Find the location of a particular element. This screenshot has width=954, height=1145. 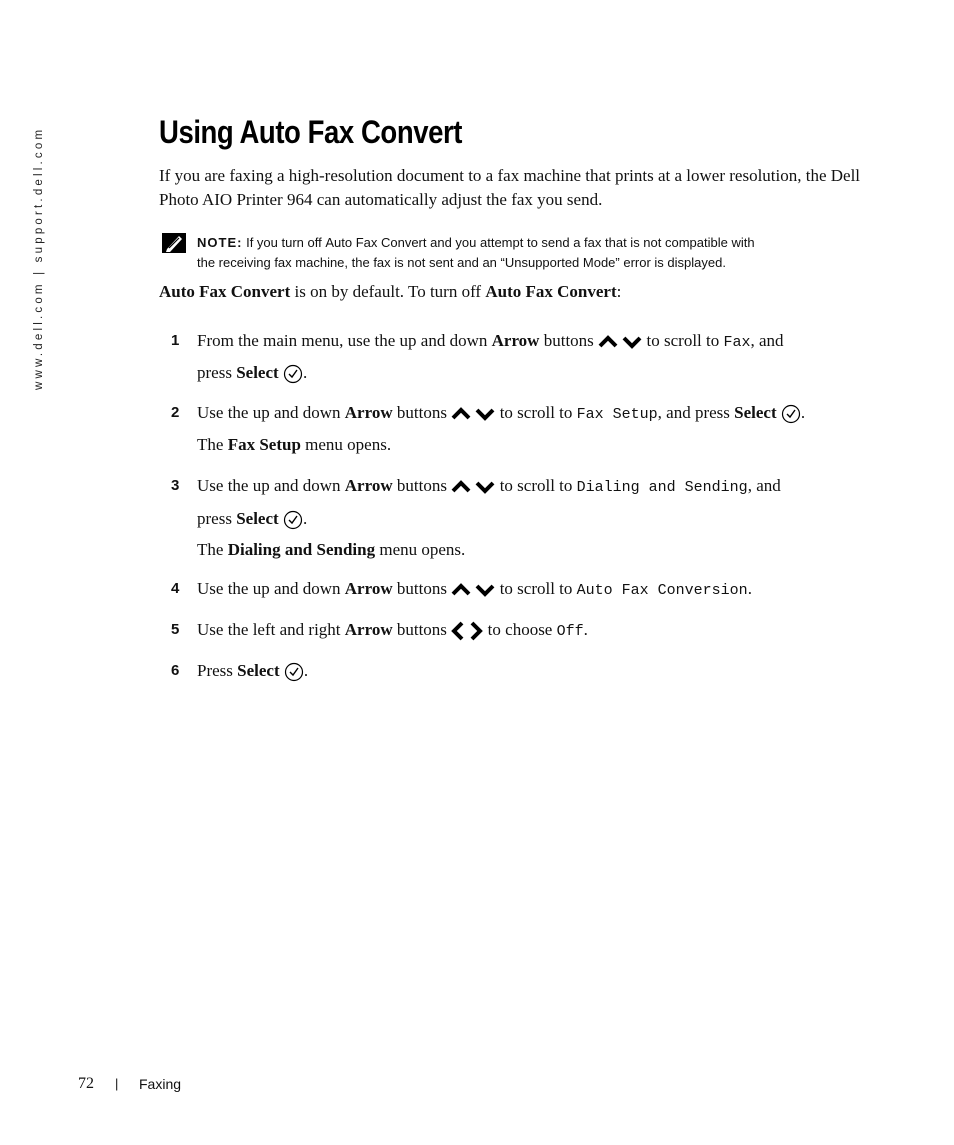

step-6: 6 Press Select . is located at coordinates (521, 671).